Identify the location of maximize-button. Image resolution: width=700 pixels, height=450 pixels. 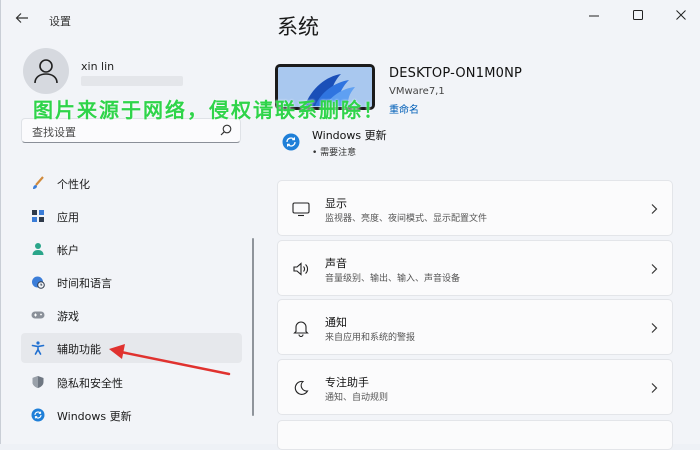
(638, 15).